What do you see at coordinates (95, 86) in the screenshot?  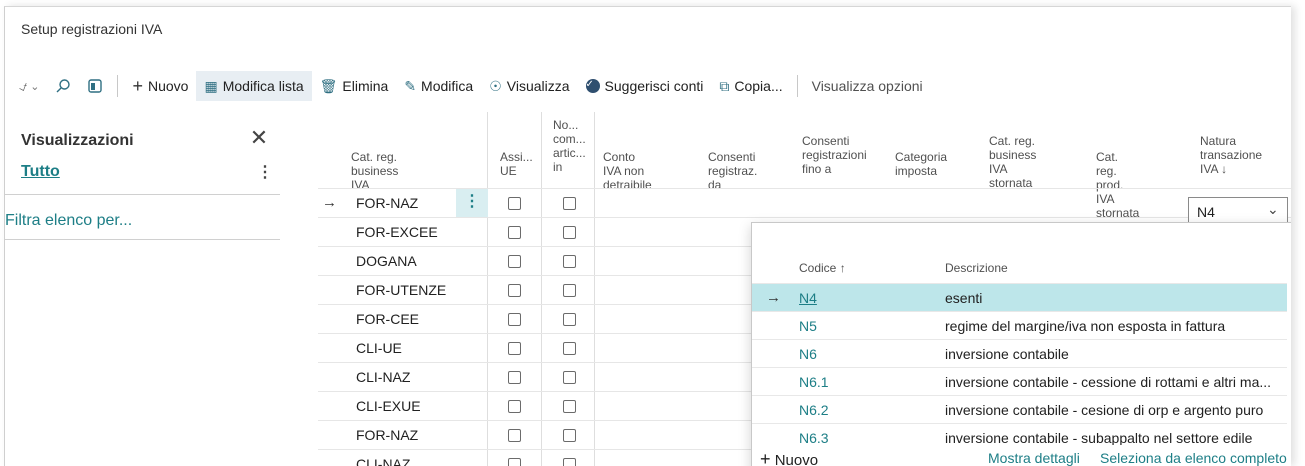 I see `filter-pane-button` at bounding box center [95, 86].